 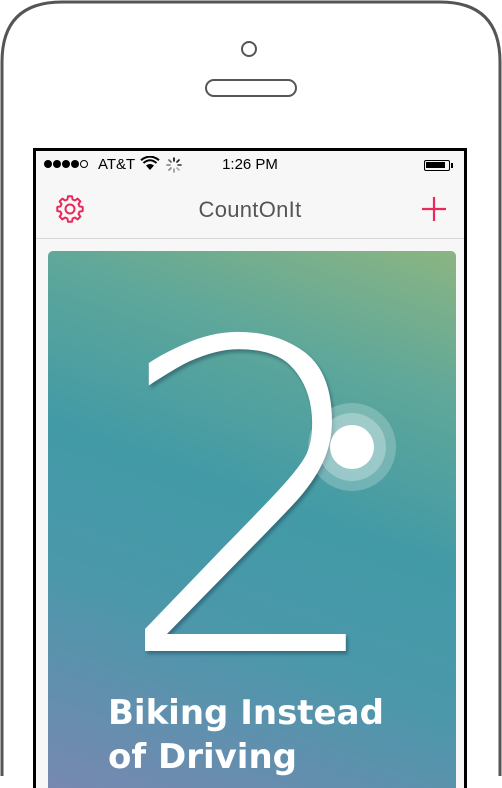 I want to click on status-time: 1:26 PM, so click(x=250, y=164).